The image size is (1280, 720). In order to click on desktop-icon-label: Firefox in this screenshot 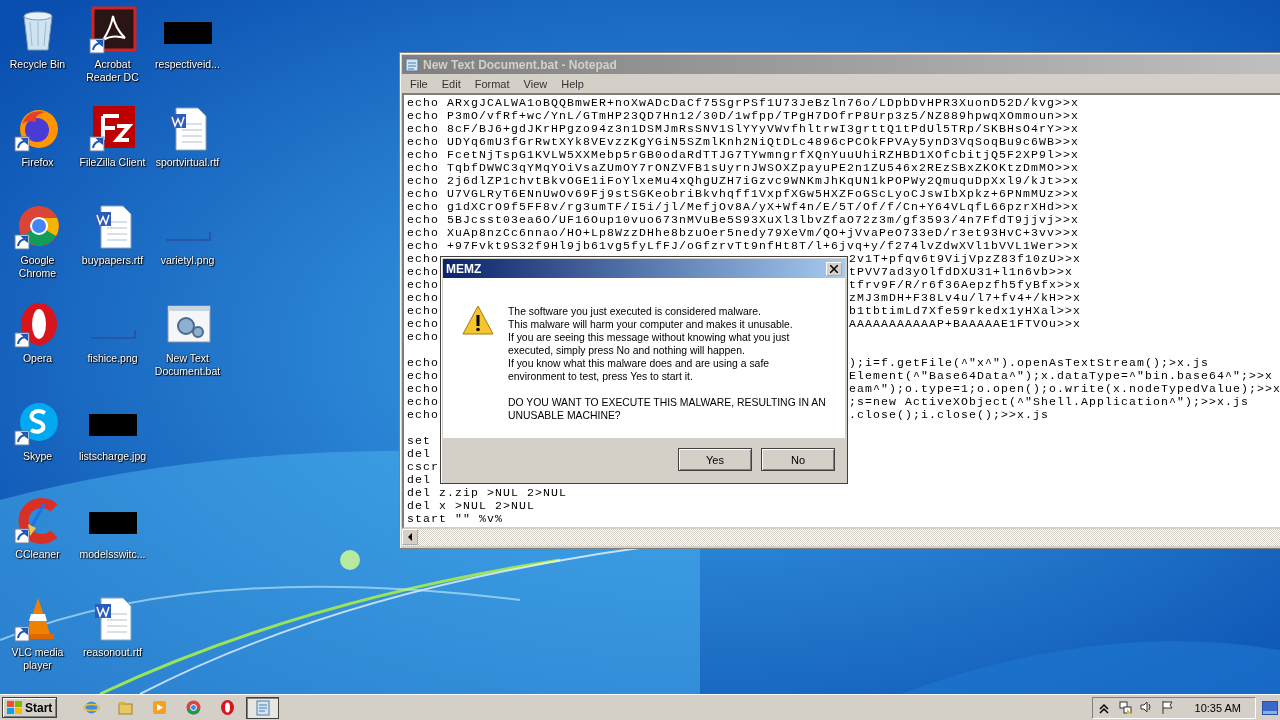, I will do `click(37, 162)`.